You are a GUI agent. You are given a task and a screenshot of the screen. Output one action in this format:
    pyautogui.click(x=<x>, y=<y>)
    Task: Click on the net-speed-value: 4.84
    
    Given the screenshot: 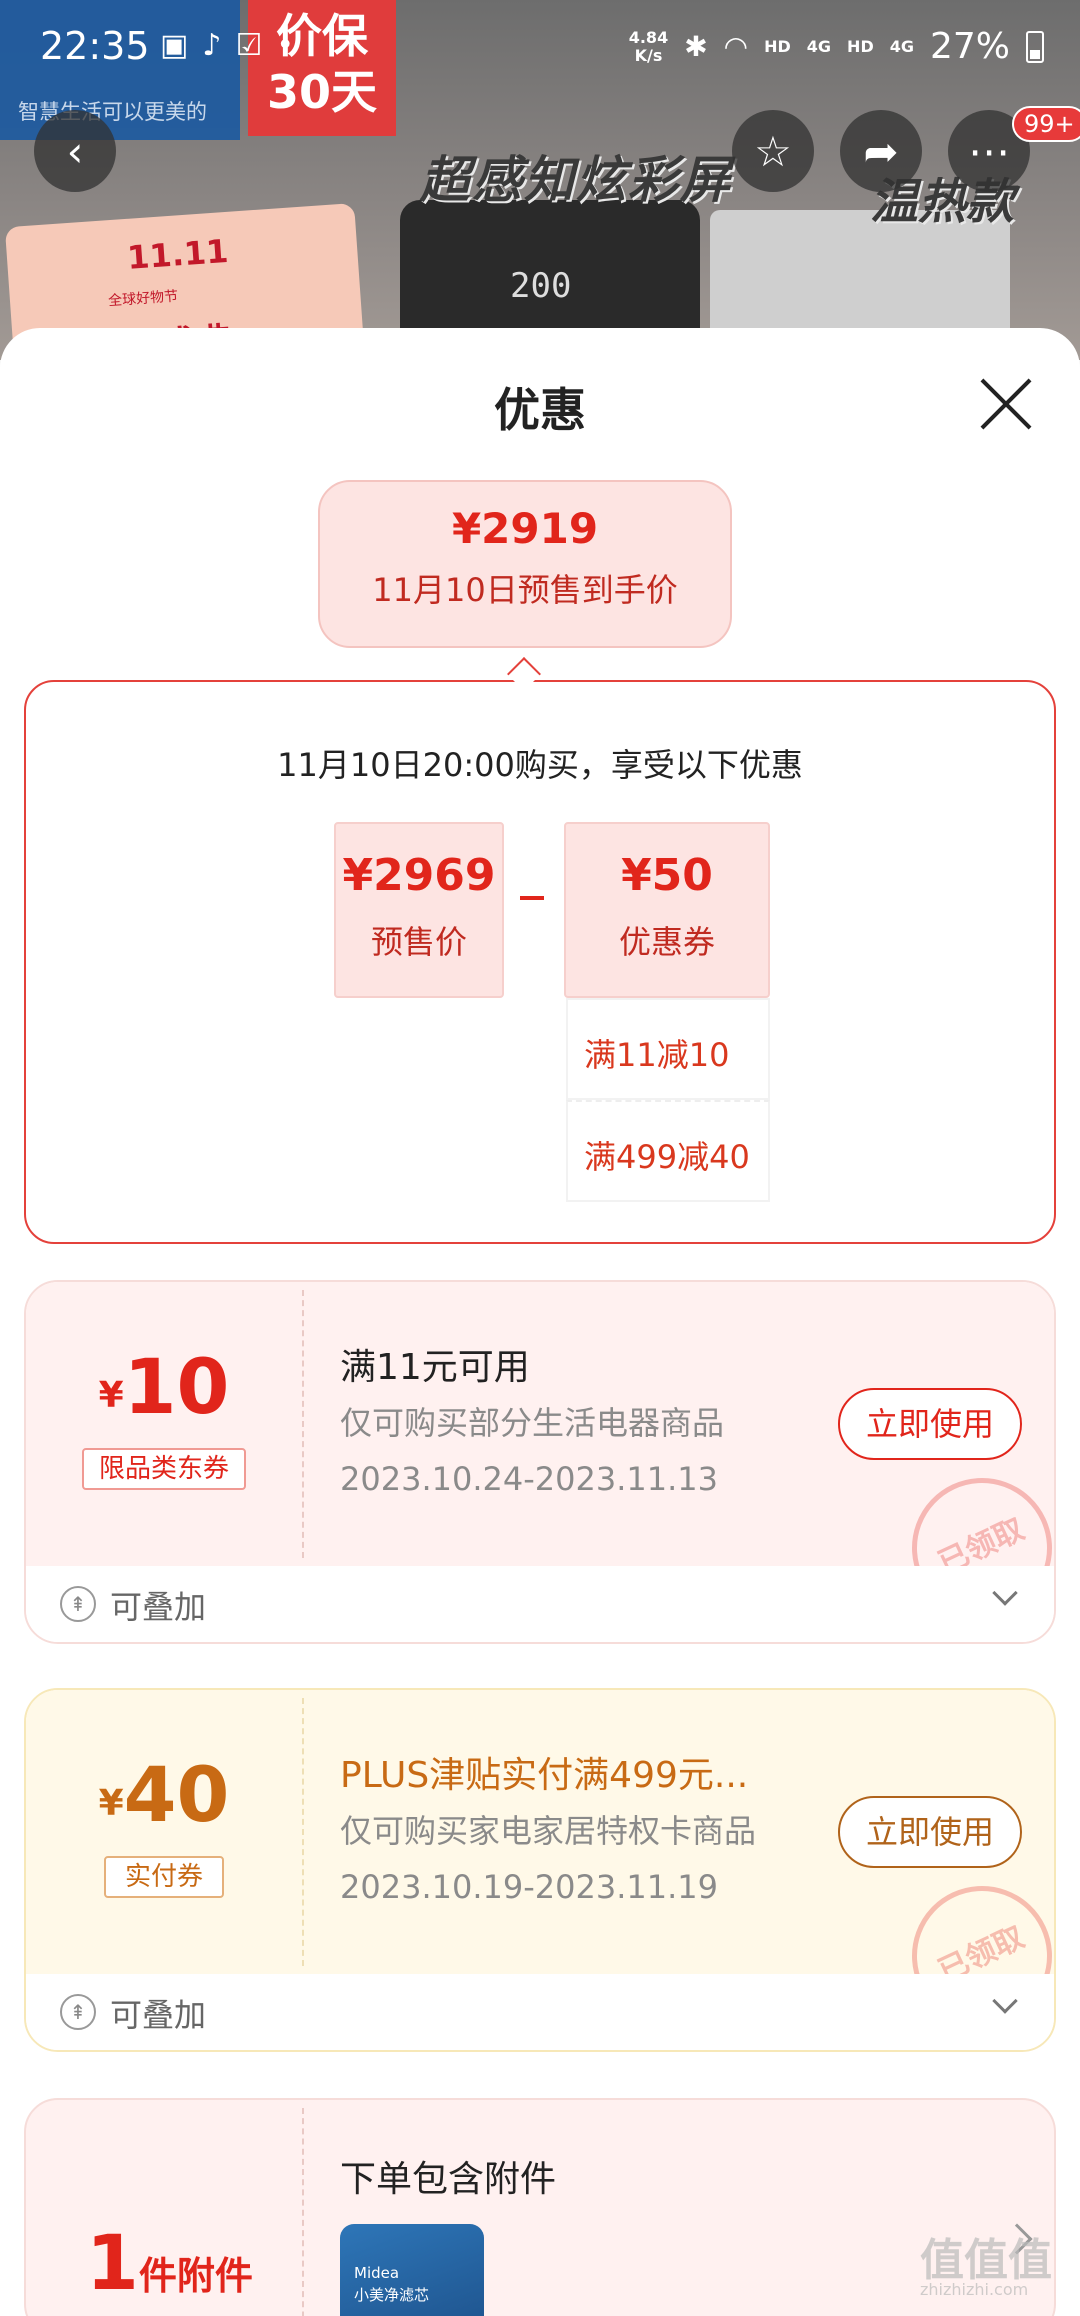 What is the action you would take?
    pyautogui.click(x=648, y=37)
    